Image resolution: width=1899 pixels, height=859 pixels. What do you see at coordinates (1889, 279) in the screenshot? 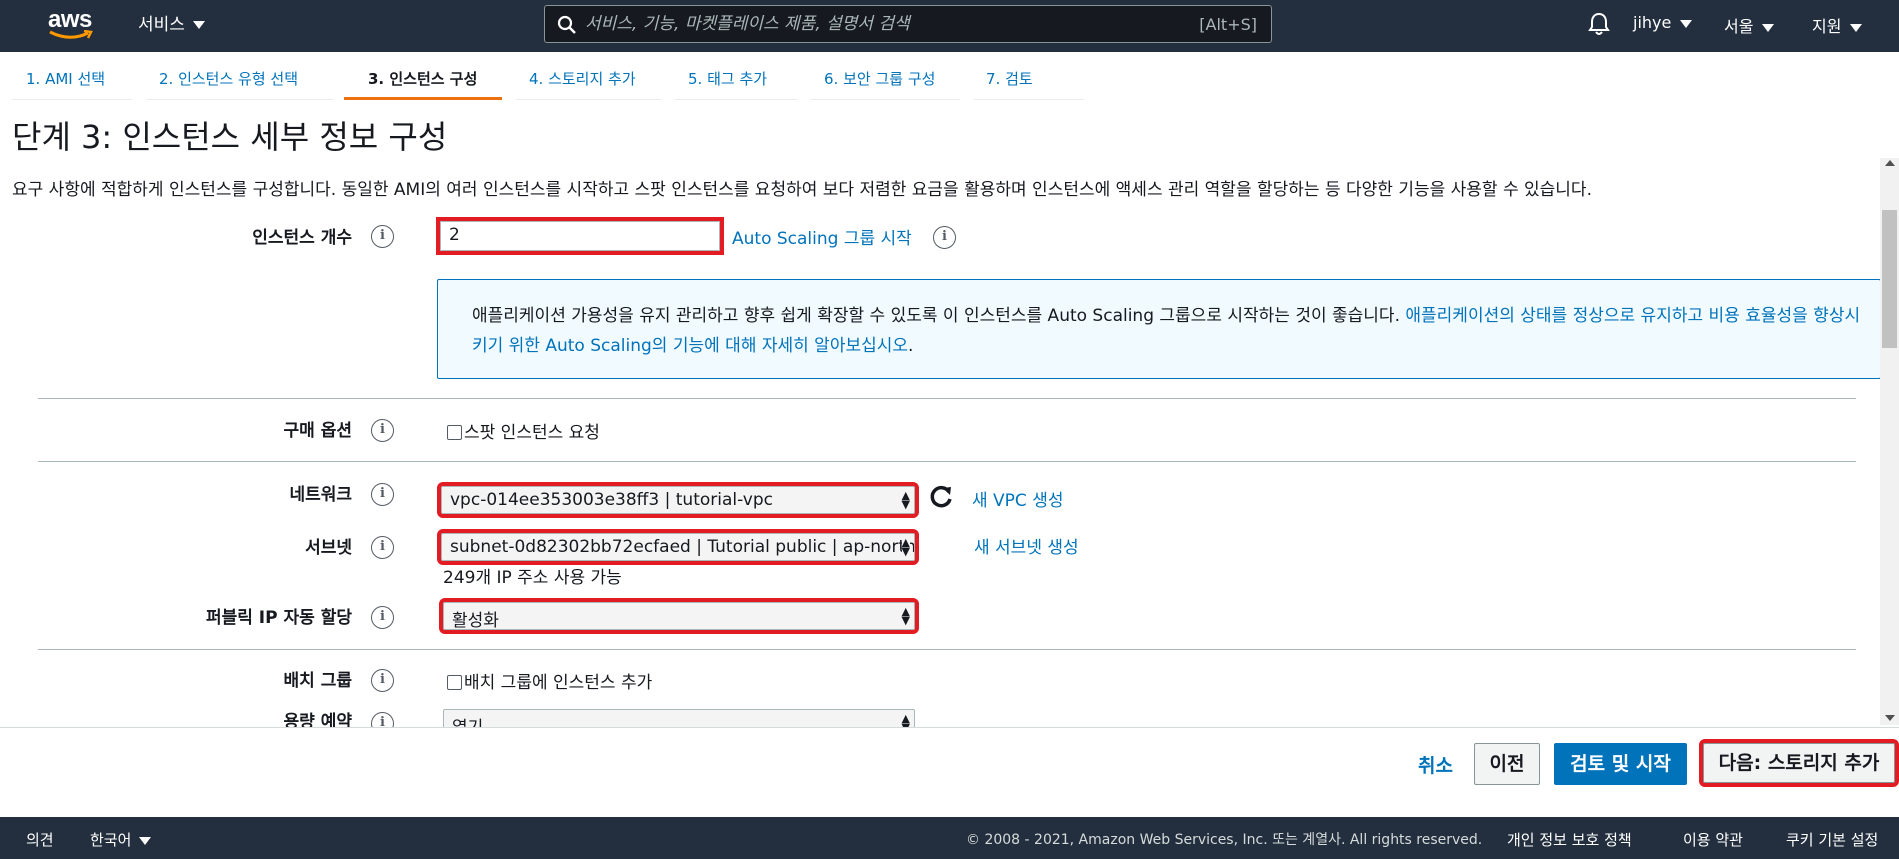
I see `scrollbar-thumb` at bounding box center [1889, 279].